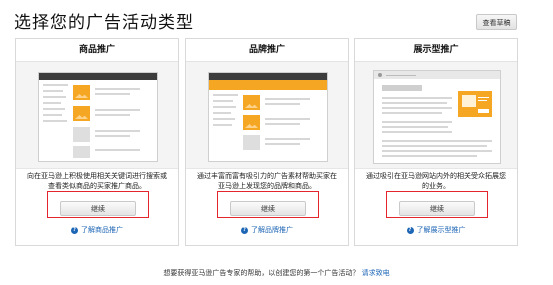  I want to click on help-footer: 想要获得亚马逊广告专家的帮助，以创建您的第一个广告活动？ 请求致电, so click(276, 273).